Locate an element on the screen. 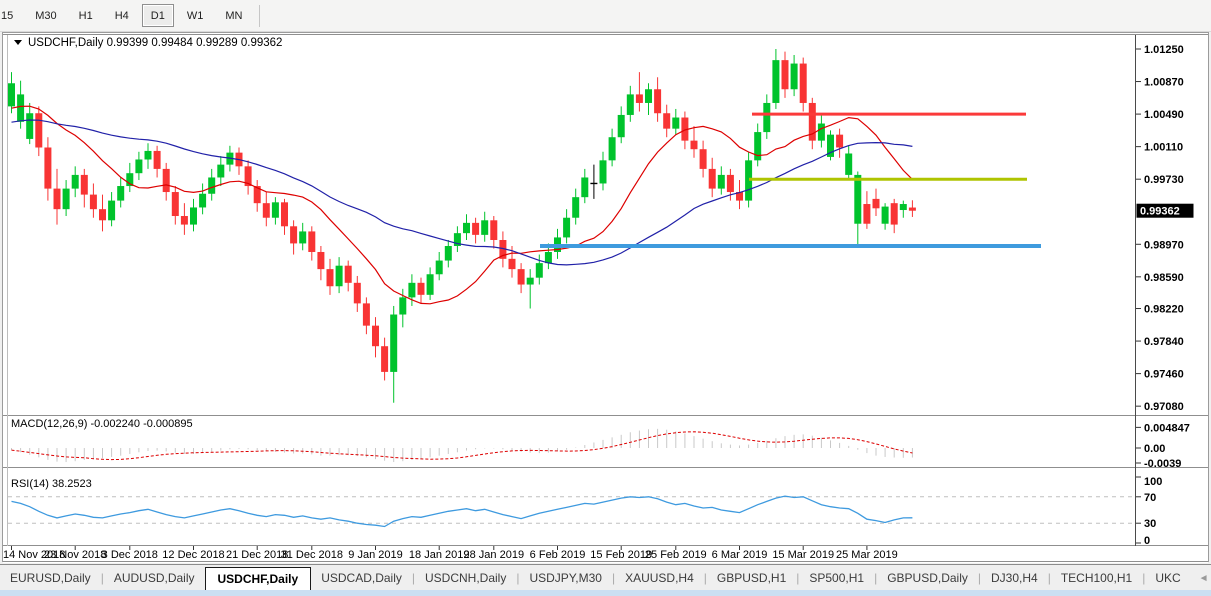  price-tick-label: 0.99730 is located at coordinates (1164, 180).